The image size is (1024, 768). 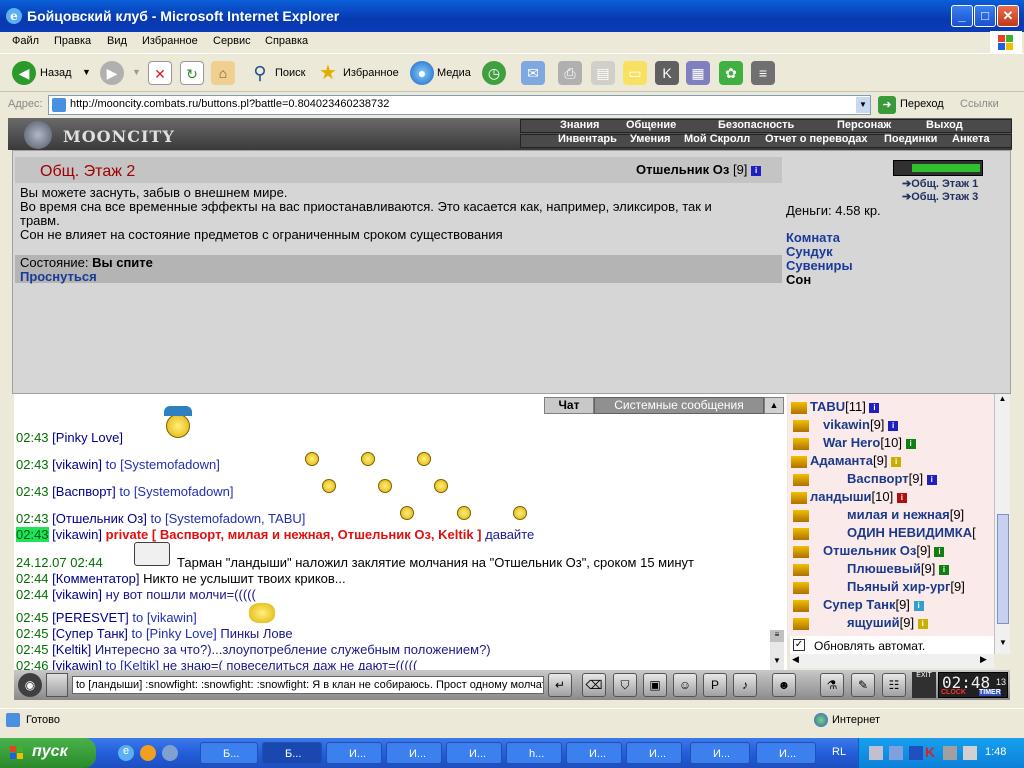 What do you see at coordinates (58, 276) in the screenshot?
I see `wake-up-link: Проснуться` at bounding box center [58, 276].